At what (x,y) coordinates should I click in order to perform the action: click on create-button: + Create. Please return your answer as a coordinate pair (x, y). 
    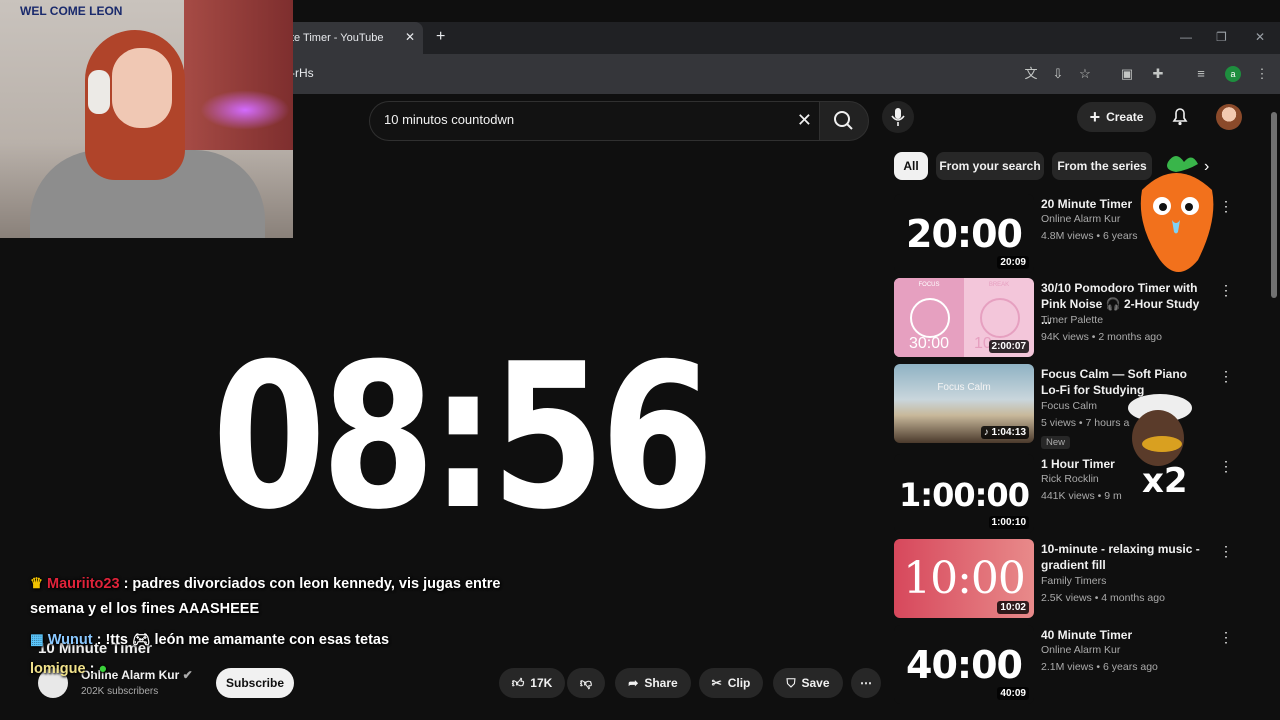
    Looking at the image, I should click on (1116, 117).